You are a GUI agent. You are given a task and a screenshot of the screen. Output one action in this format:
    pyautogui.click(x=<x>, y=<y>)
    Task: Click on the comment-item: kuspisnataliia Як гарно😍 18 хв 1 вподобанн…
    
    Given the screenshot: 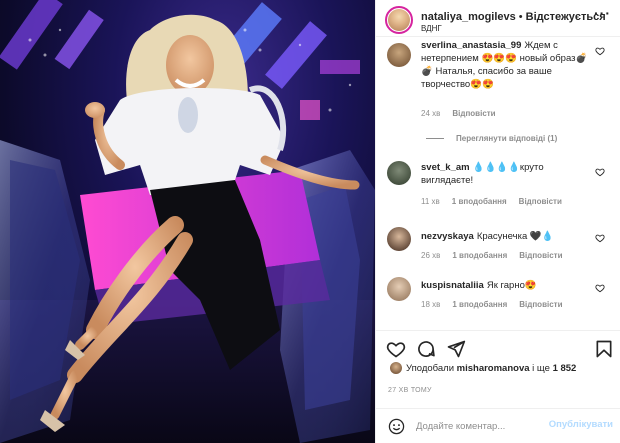 What is the action you would take?
    pyautogui.click(x=498, y=299)
    